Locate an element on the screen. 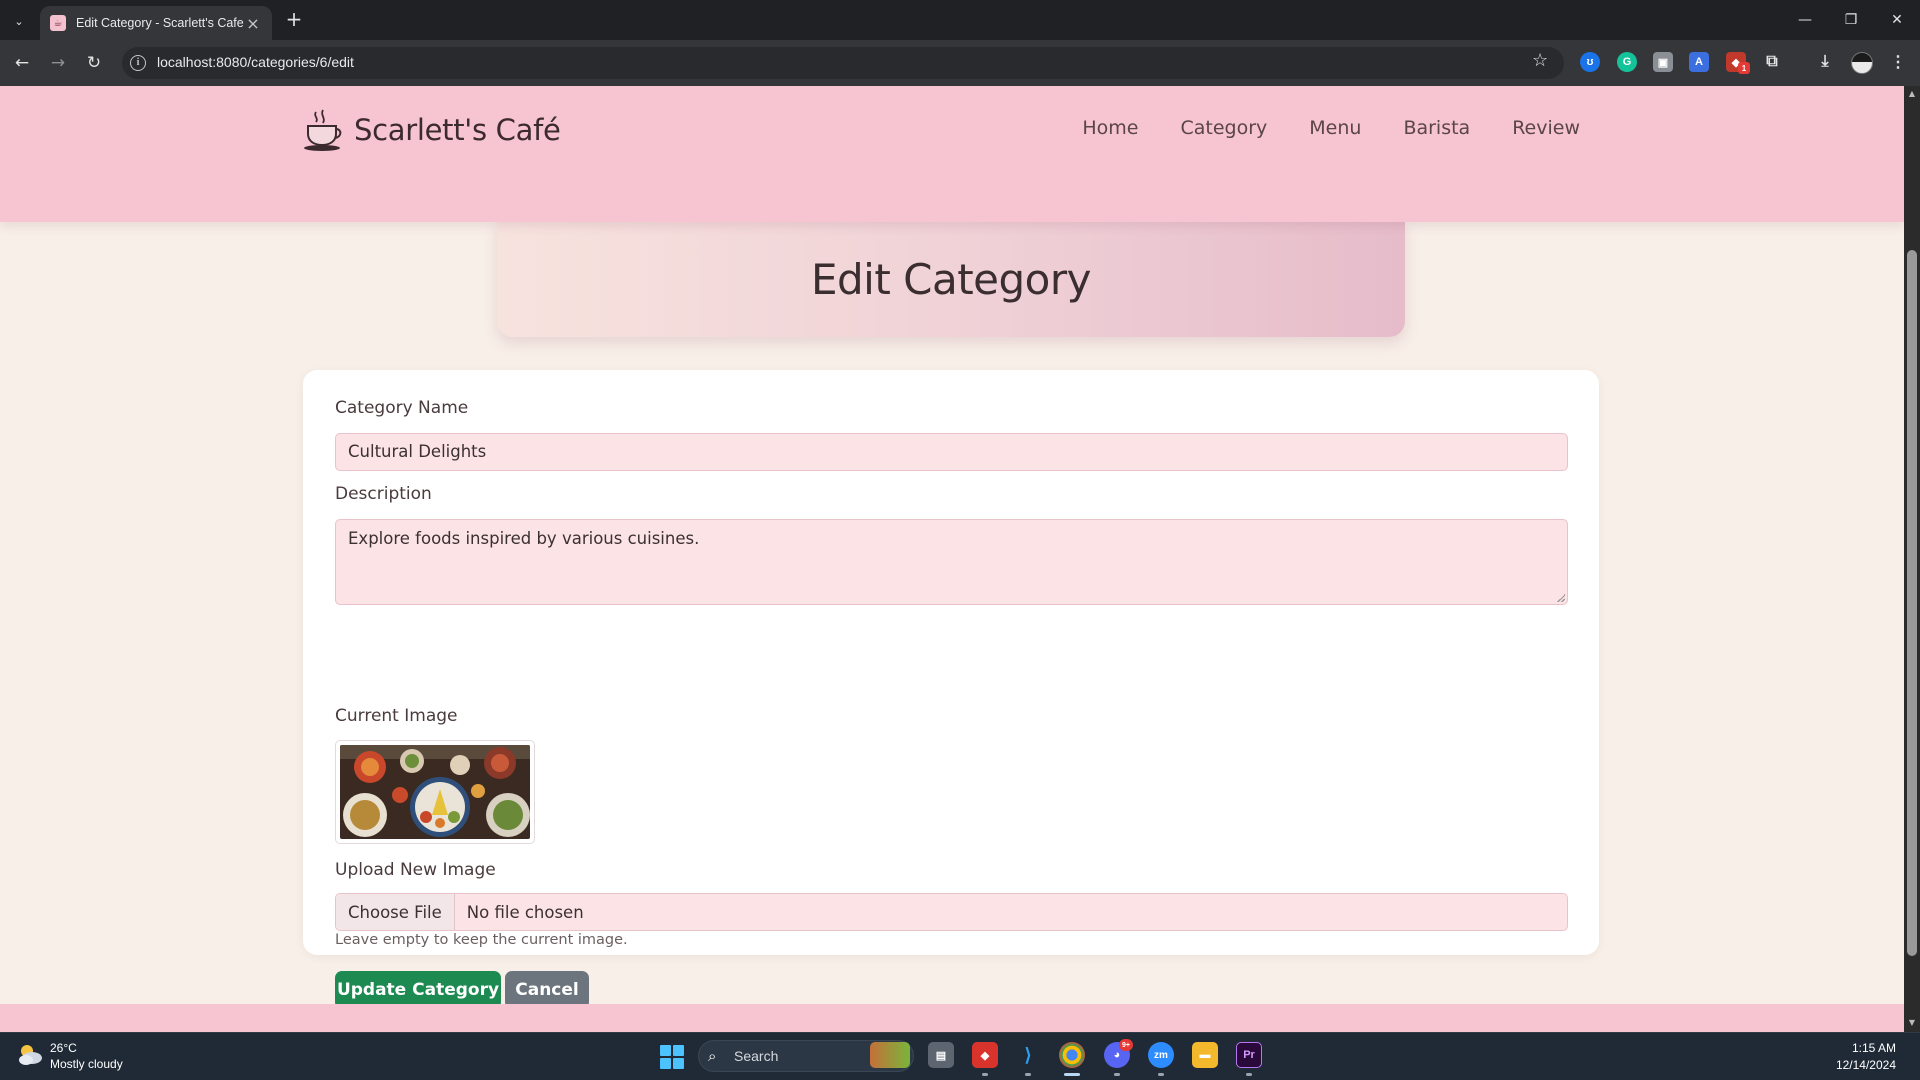 This screenshot has width=1920, height=1080. category-name-label: Category Name is located at coordinates (402, 408).